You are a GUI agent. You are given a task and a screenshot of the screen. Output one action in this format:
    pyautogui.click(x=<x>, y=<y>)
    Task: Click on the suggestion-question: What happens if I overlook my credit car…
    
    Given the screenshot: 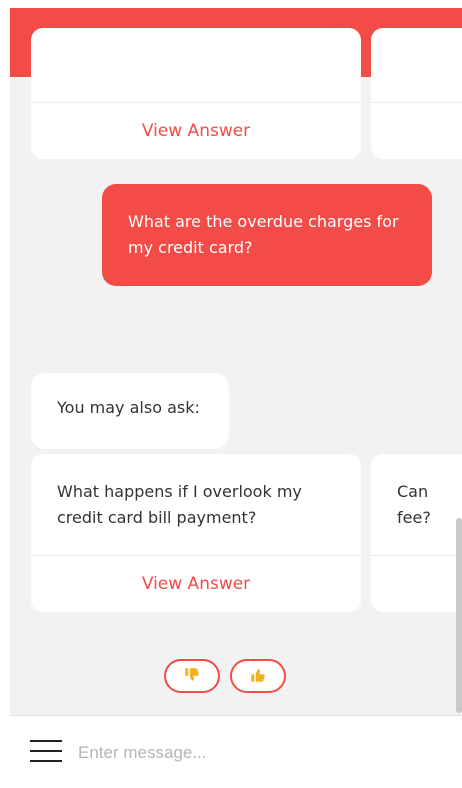 What is the action you would take?
    pyautogui.click(x=179, y=504)
    